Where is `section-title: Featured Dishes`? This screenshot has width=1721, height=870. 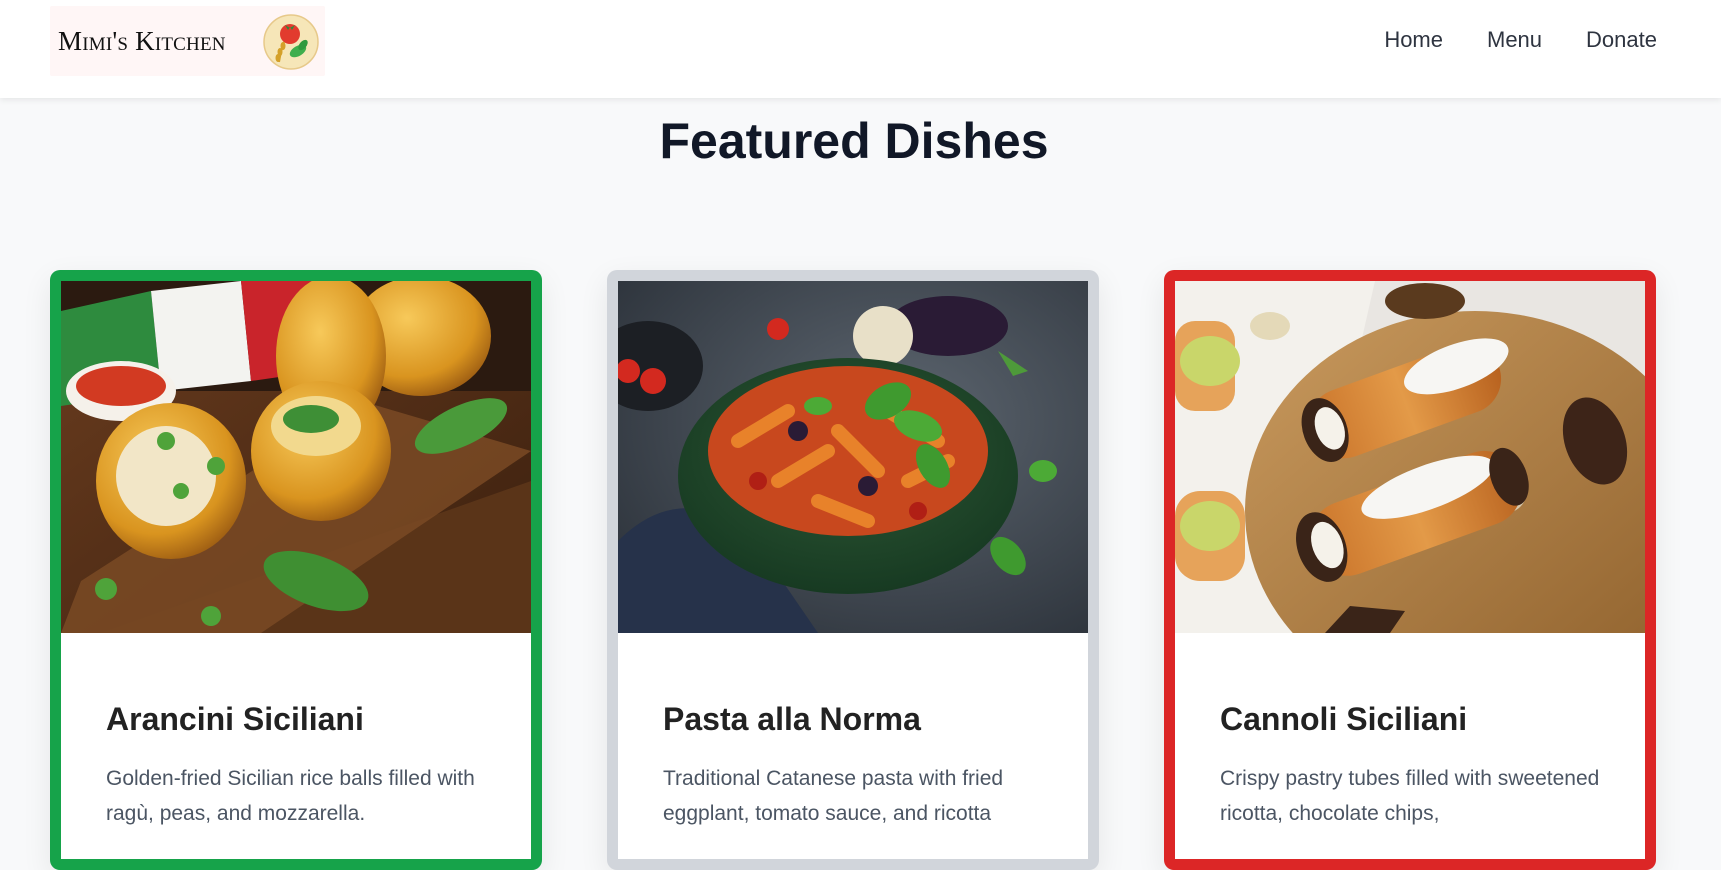
section-title: Featured Dishes is located at coordinates (854, 141).